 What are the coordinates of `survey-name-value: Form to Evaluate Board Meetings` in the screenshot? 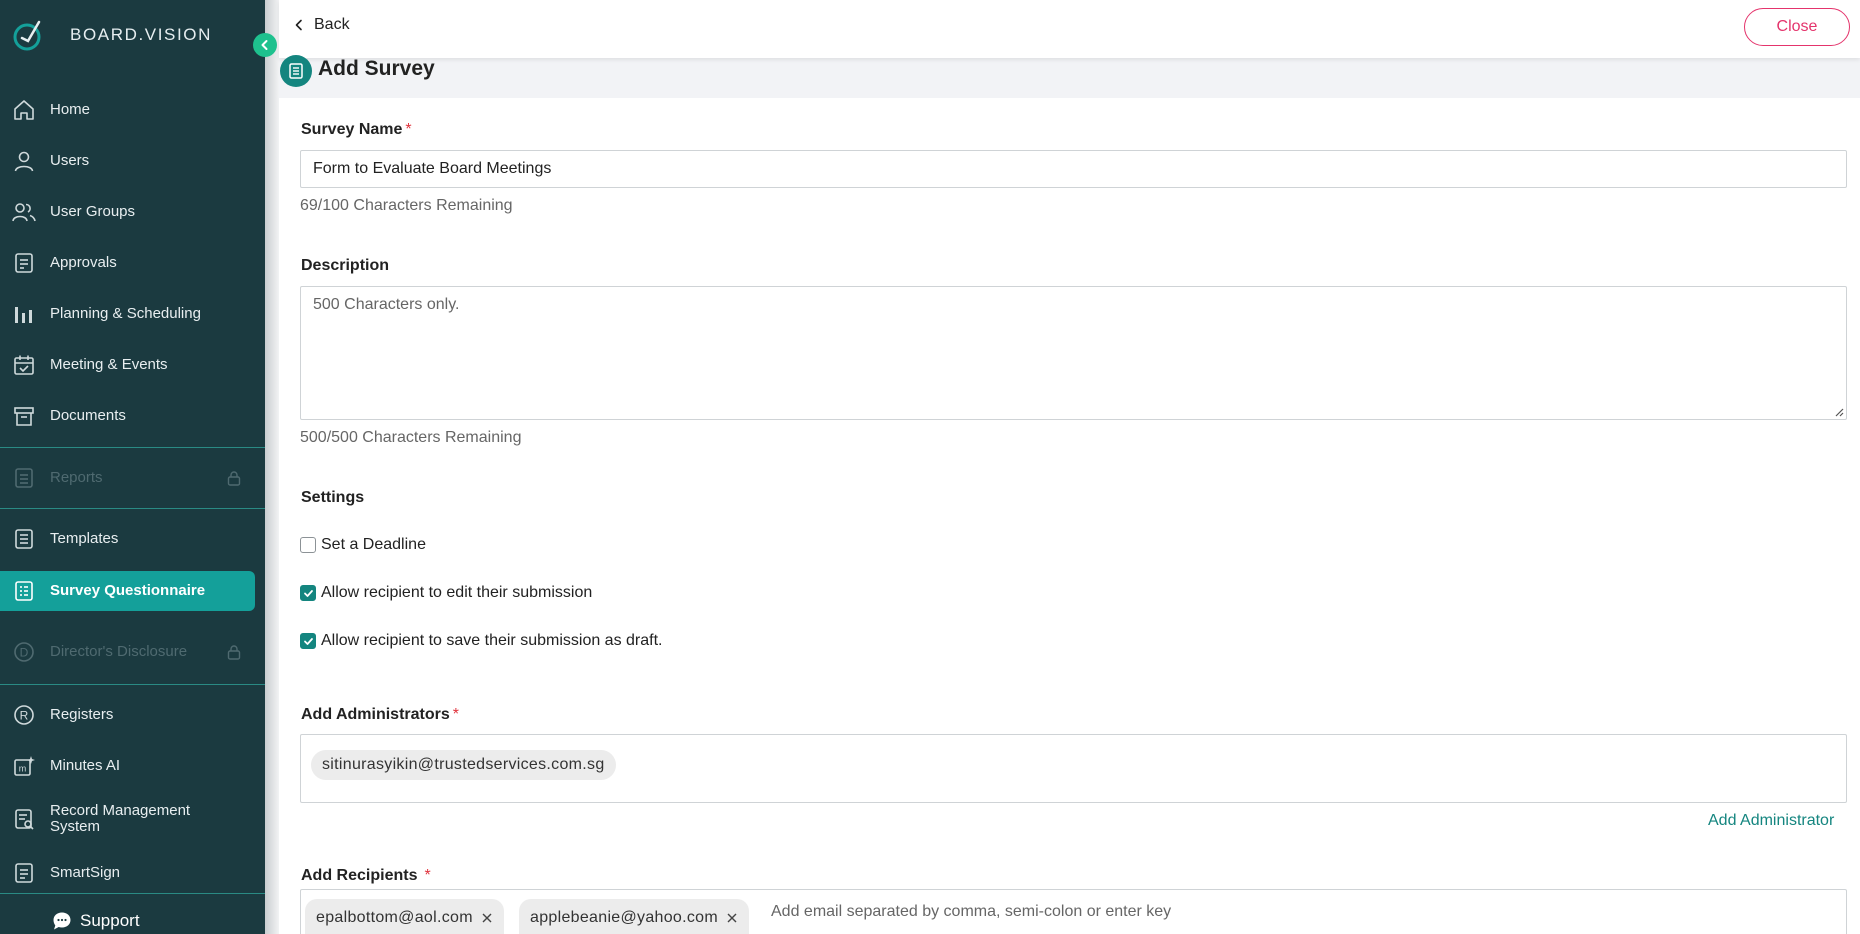 It's located at (432, 168).